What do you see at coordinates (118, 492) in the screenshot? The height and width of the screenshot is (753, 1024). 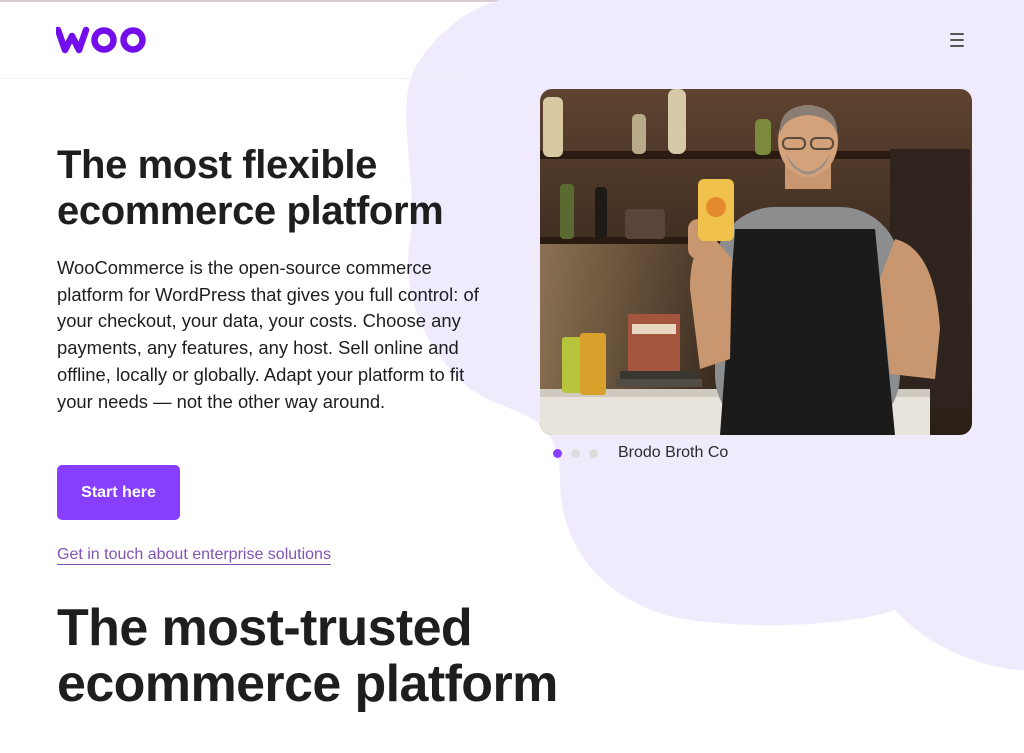 I see `start-here-button: Start here` at bounding box center [118, 492].